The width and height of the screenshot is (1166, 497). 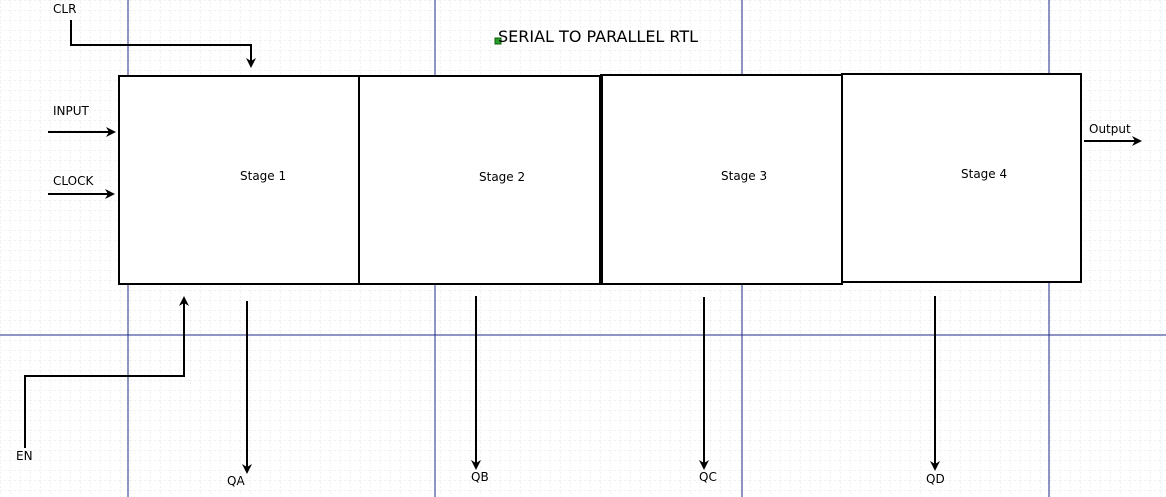 I want to click on stage-4: Stage 4, so click(x=961, y=178).